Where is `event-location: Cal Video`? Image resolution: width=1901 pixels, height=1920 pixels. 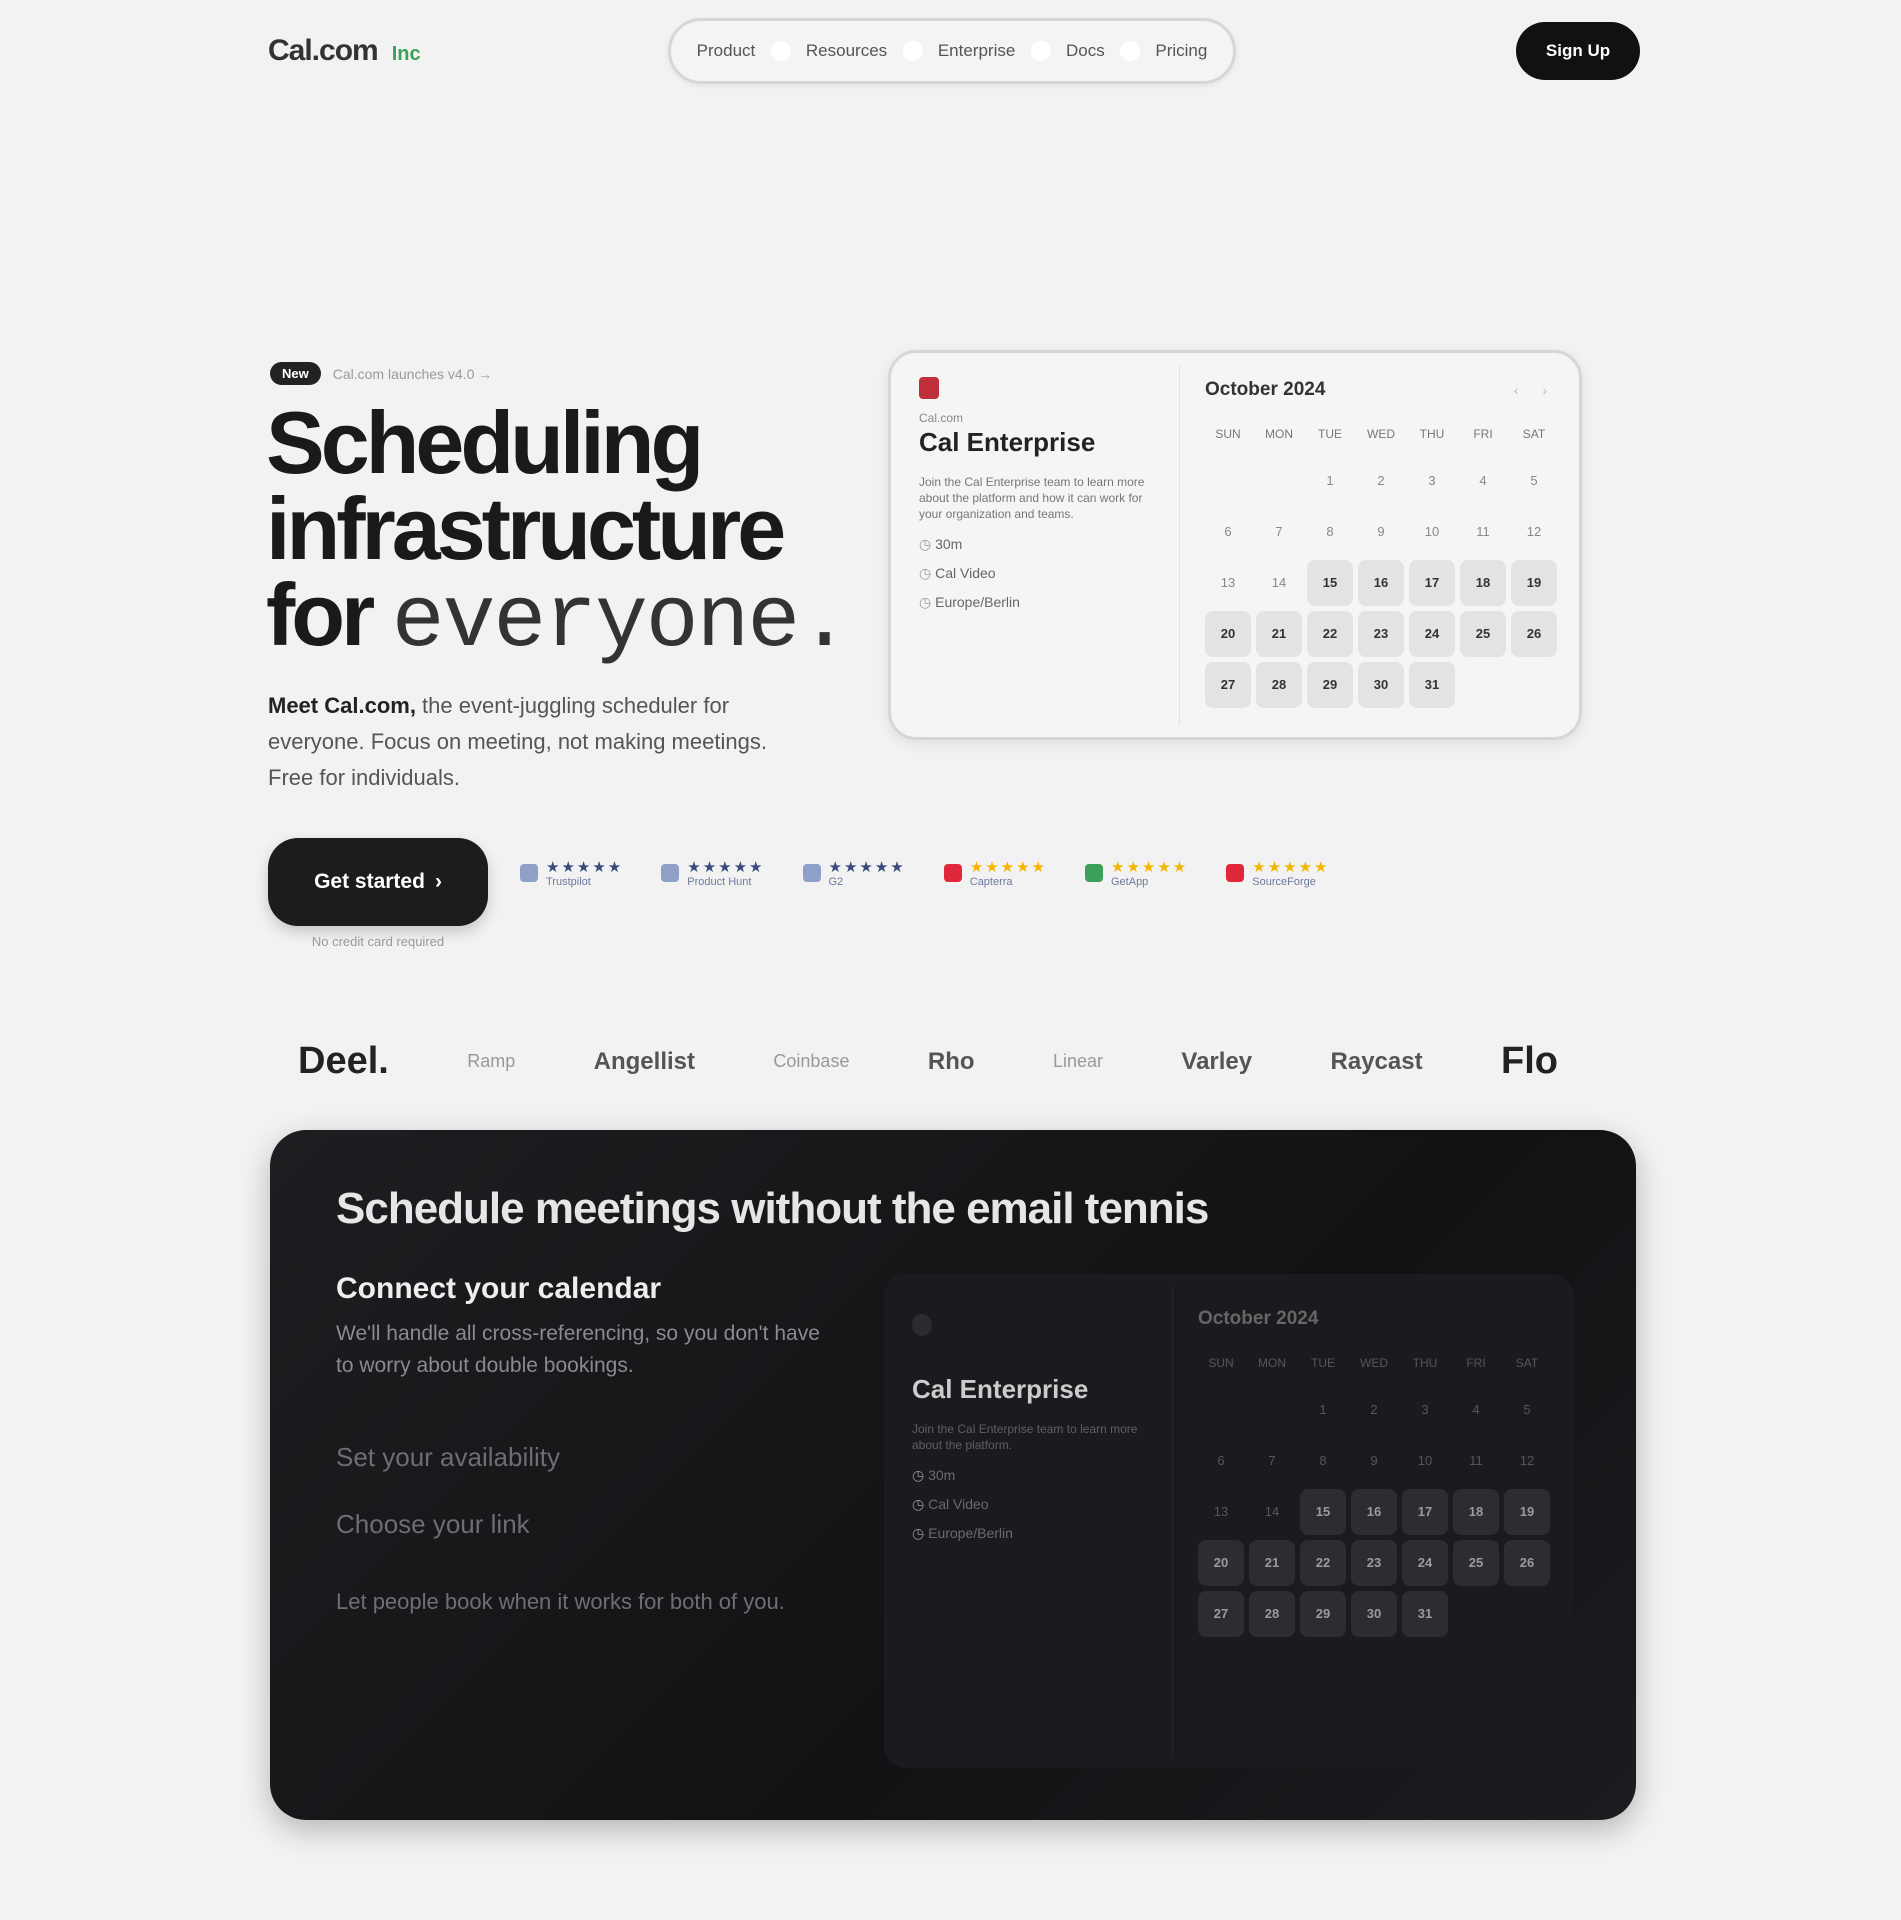
event-location: Cal Video is located at coordinates (1034, 573).